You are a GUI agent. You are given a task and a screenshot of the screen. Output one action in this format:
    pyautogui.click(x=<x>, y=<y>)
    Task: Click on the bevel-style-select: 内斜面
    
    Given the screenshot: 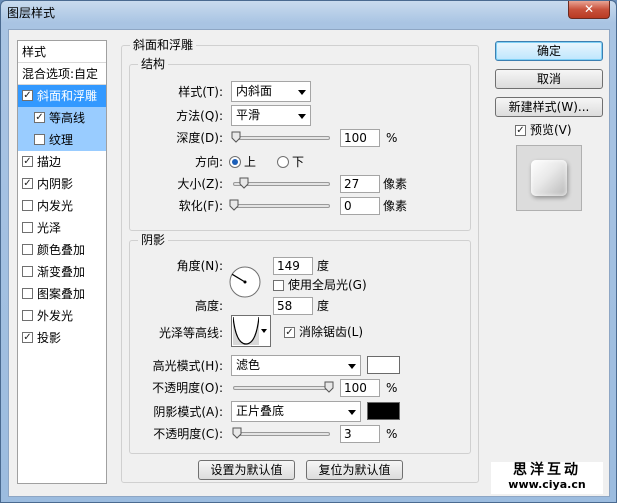 What is the action you would take?
    pyautogui.click(x=271, y=91)
    